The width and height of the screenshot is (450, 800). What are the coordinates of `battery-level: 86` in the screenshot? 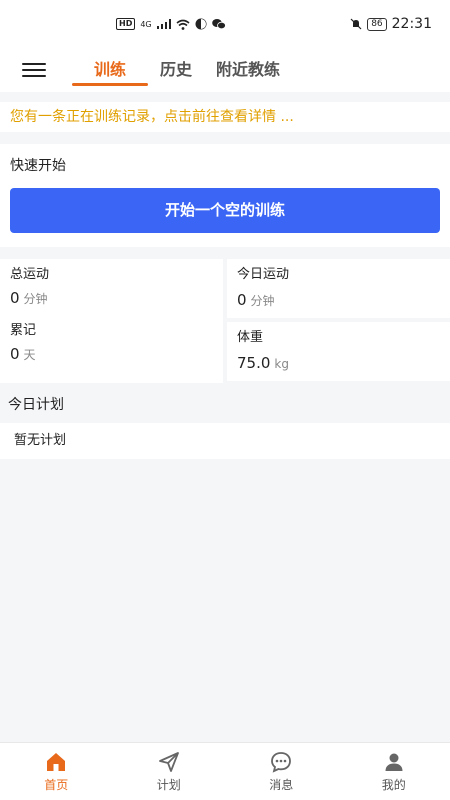 It's located at (377, 24).